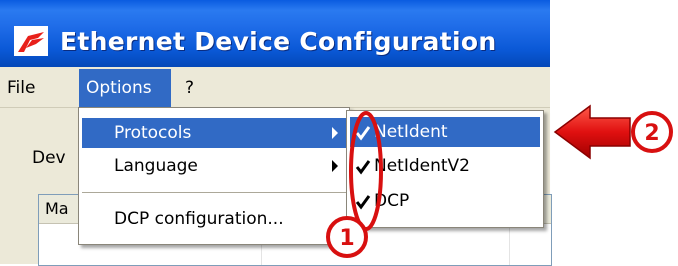 This screenshot has width=678, height=266. I want to click on pointer-arrow-icon, so click(592, 132).